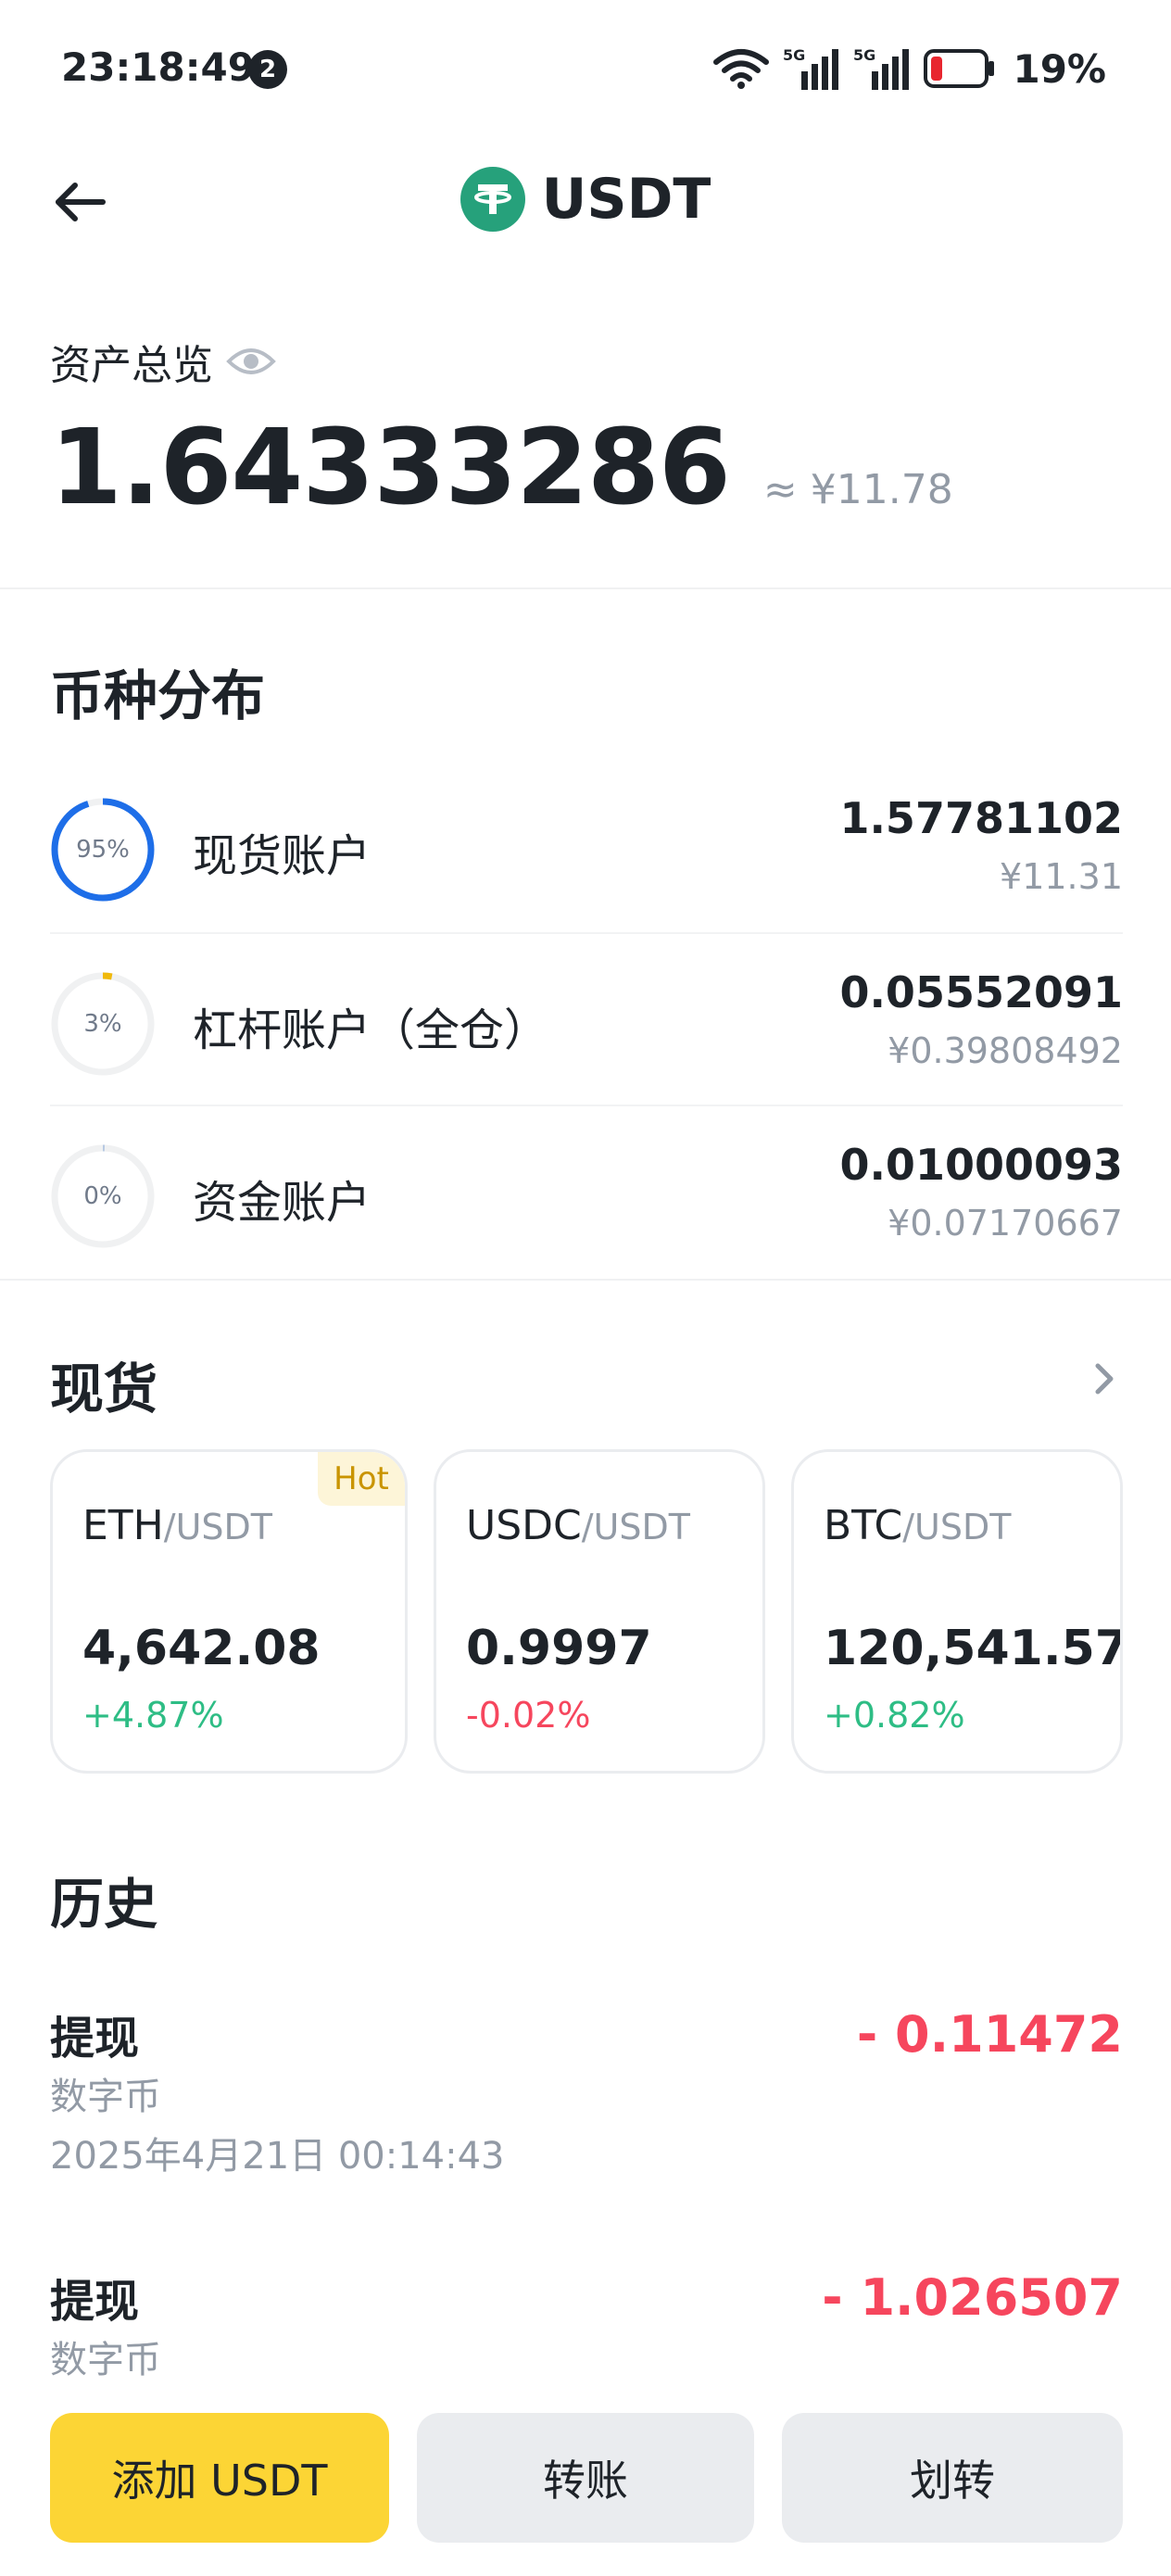 Image resolution: width=1171 pixels, height=2576 pixels. What do you see at coordinates (528, 1715) in the screenshot?
I see `pair-change: -0.02%` at bounding box center [528, 1715].